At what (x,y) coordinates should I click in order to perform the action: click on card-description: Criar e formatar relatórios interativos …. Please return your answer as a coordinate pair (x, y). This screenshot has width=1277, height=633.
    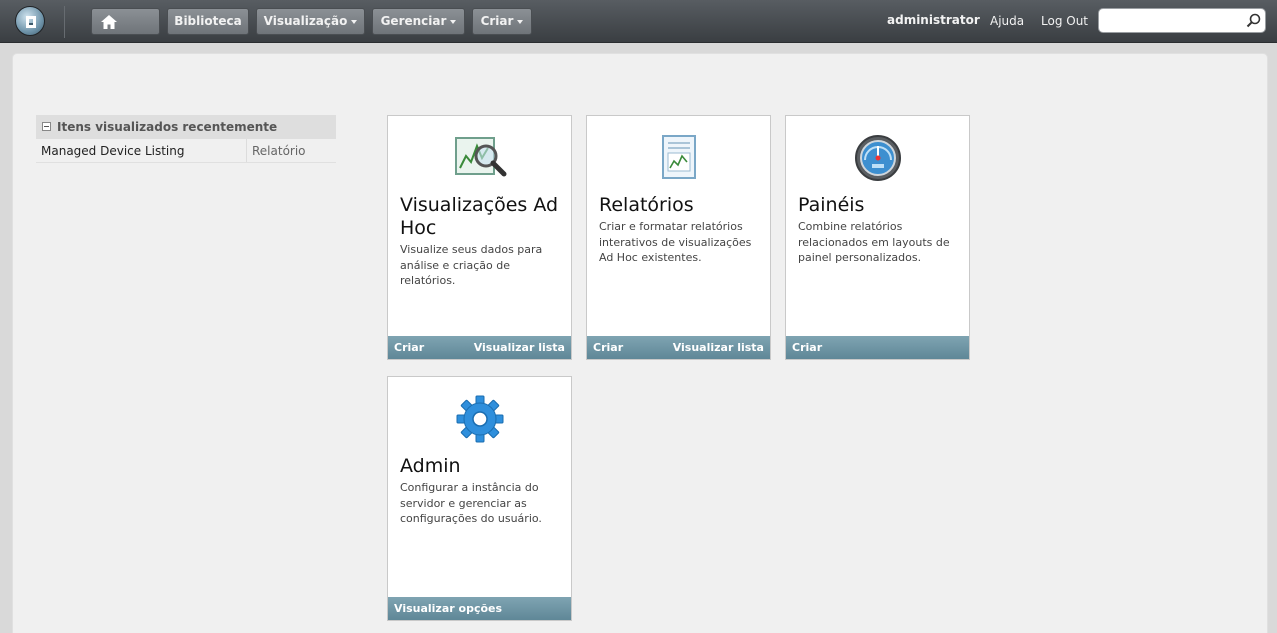
    Looking at the image, I should click on (675, 242).